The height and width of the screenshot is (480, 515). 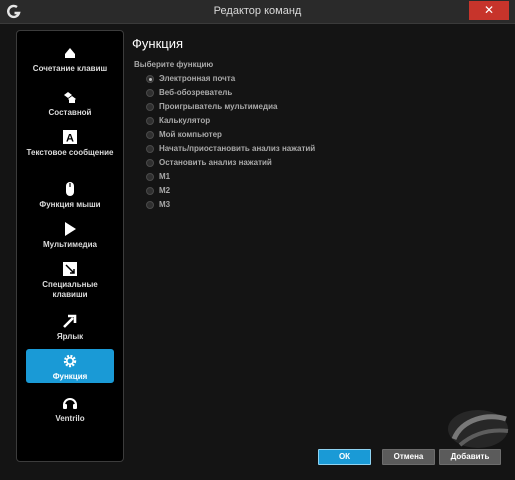 What do you see at coordinates (344, 457) in the screenshot?
I see `ok-button: ОК` at bounding box center [344, 457].